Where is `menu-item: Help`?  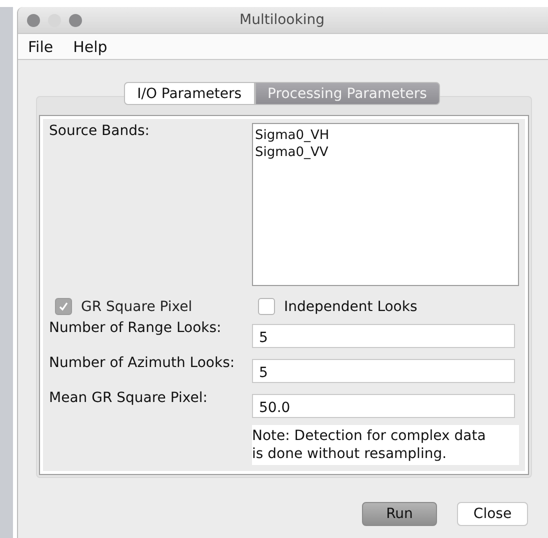 menu-item: Help is located at coordinates (90, 47).